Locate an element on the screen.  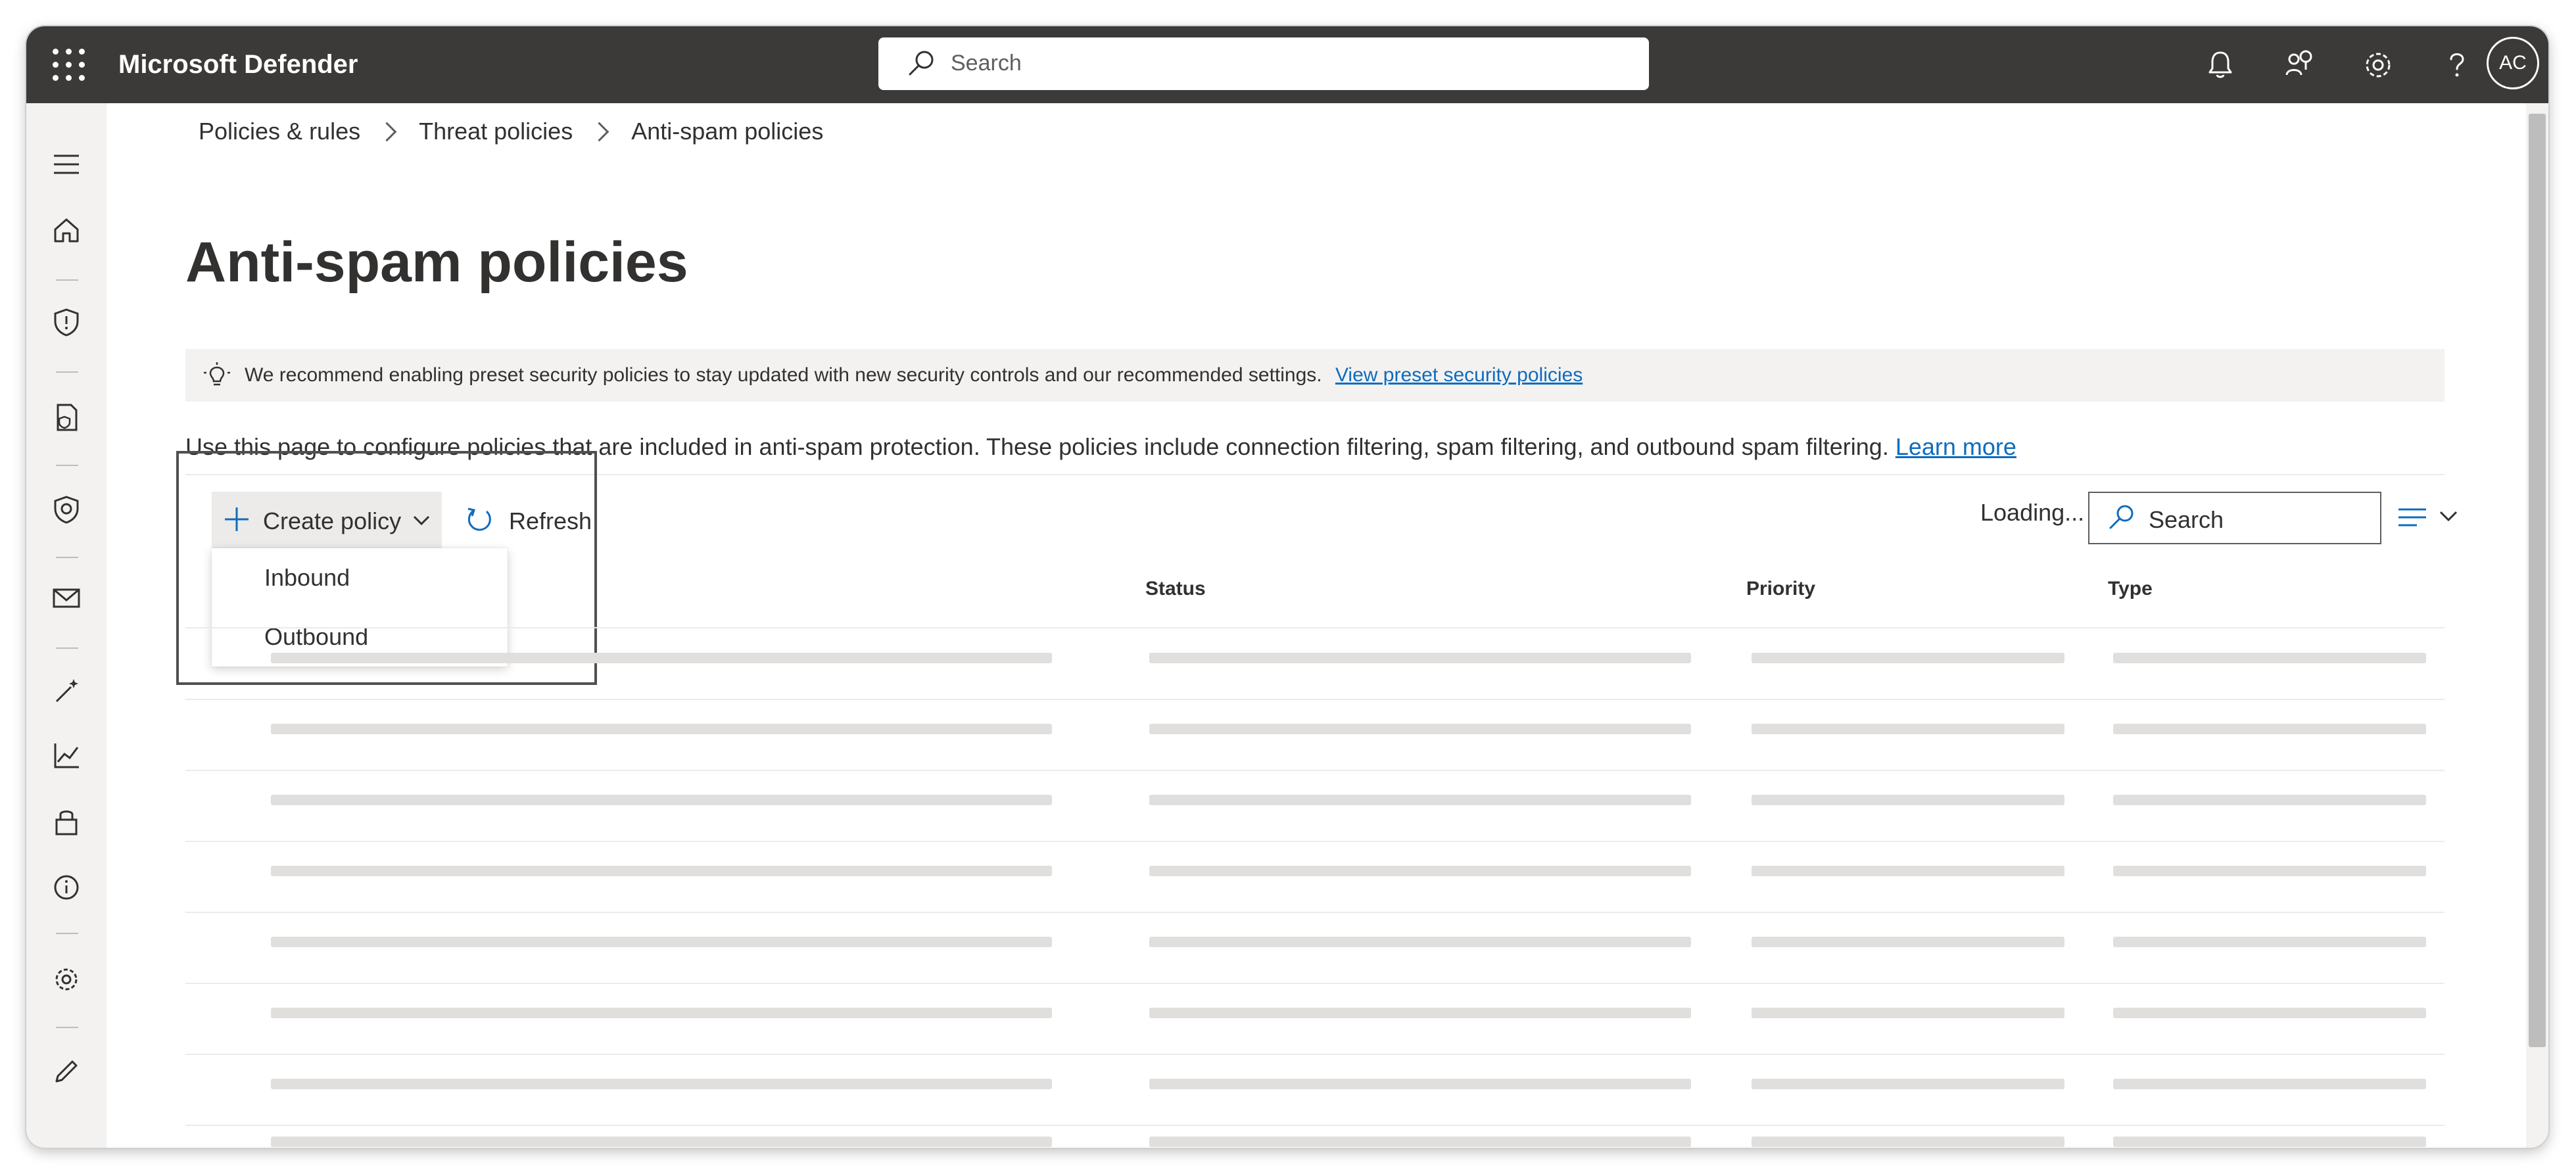
scrollbar-thumb is located at coordinates (2538, 580).